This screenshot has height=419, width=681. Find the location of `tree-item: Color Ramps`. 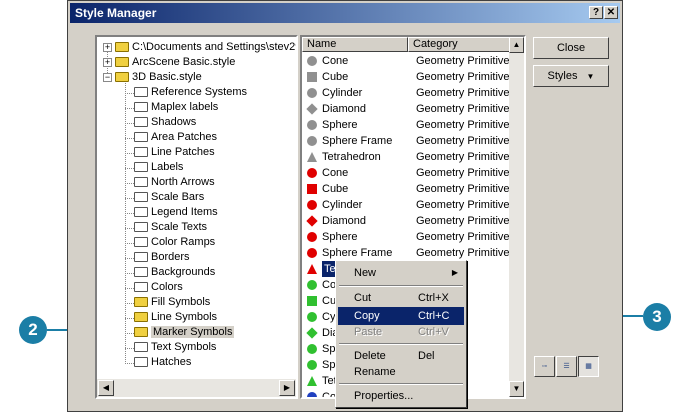

tree-item: Color Ramps is located at coordinates (174, 242).